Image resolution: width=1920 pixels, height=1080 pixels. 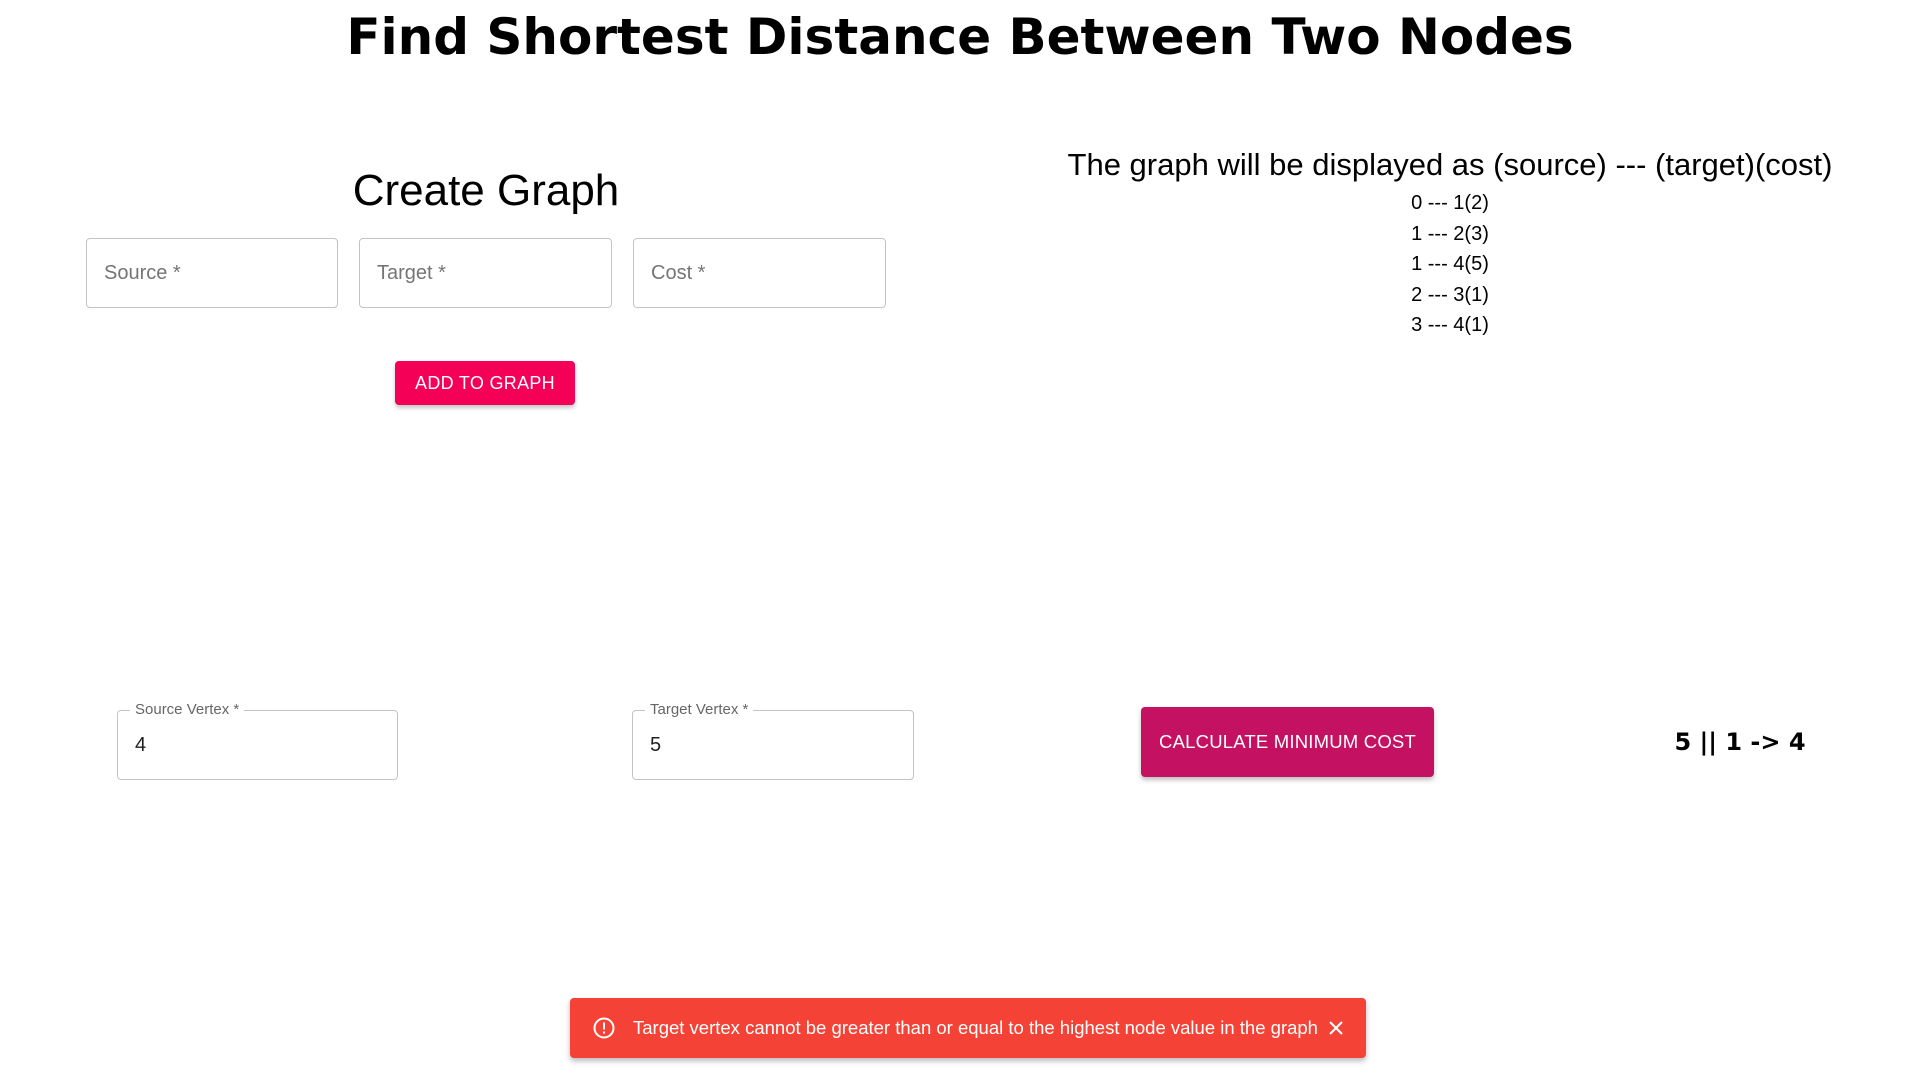 I want to click on edge-item: 1 --- 2(3), so click(x=1450, y=233).